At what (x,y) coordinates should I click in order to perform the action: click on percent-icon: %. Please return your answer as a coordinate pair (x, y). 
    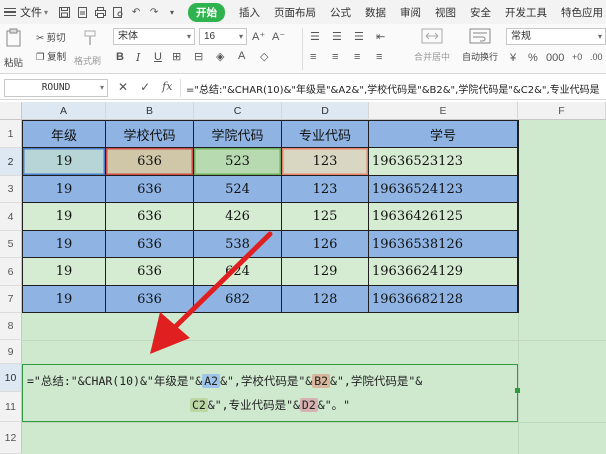
    Looking at the image, I should click on (533, 58).